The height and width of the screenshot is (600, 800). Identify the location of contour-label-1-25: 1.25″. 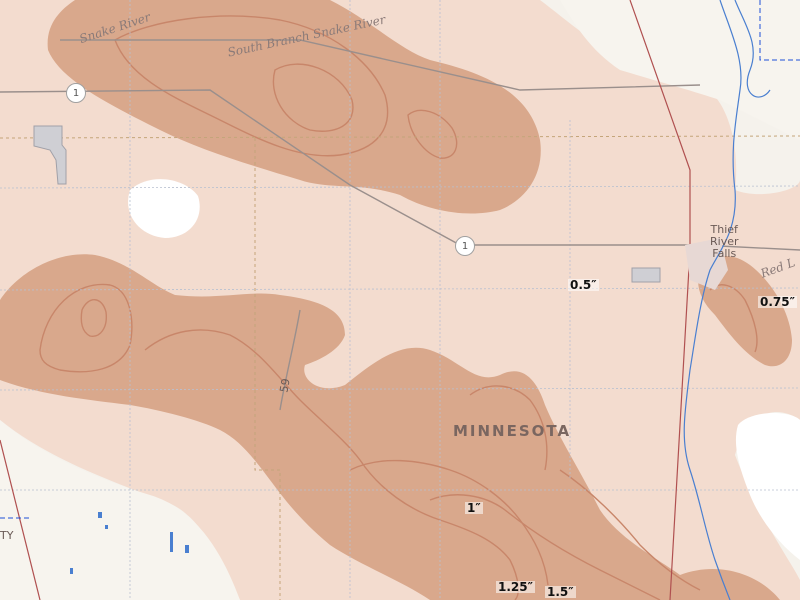
(515, 587).